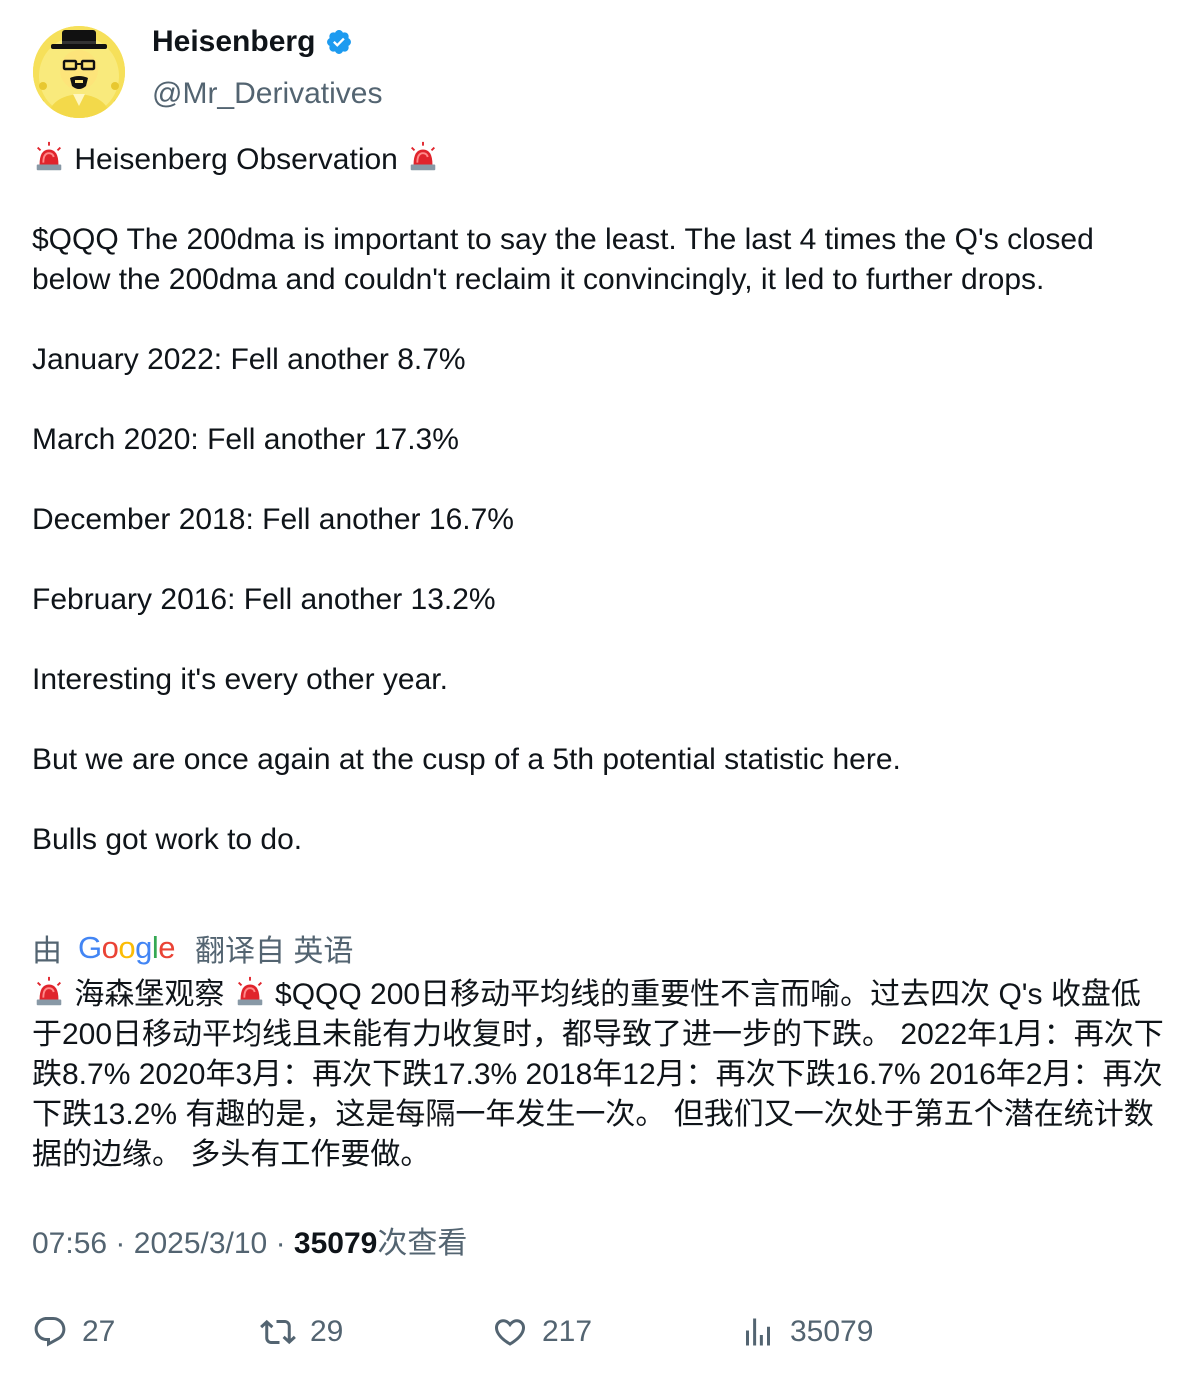 The width and height of the screenshot is (1196, 1378). I want to click on action-bar: 27 29 217 35079, so click(597, 1332).